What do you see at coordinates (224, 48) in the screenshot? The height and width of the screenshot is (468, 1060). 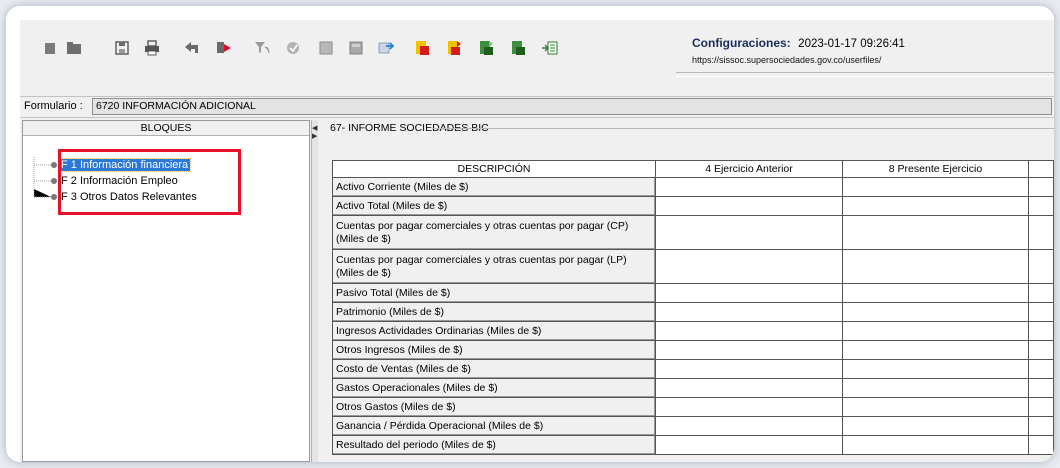 I see `forward-icon` at bounding box center [224, 48].